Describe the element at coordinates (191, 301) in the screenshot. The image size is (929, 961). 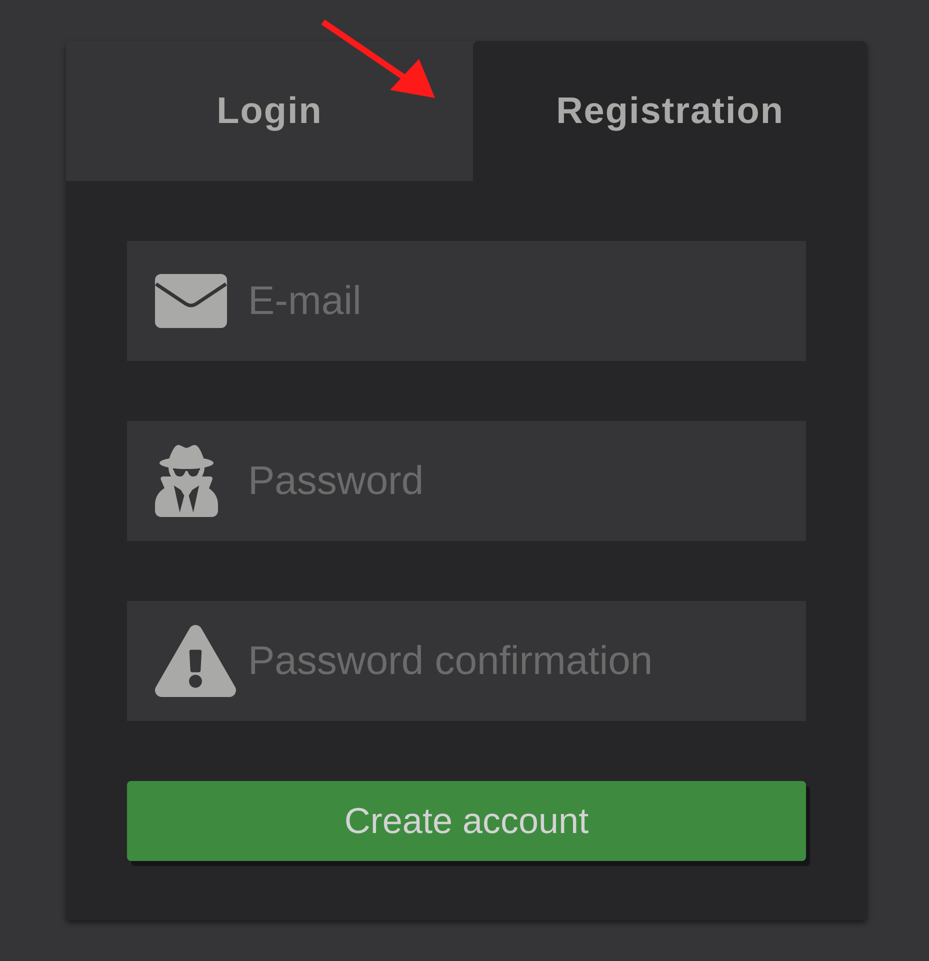
I see `envelope-icon` at that location.